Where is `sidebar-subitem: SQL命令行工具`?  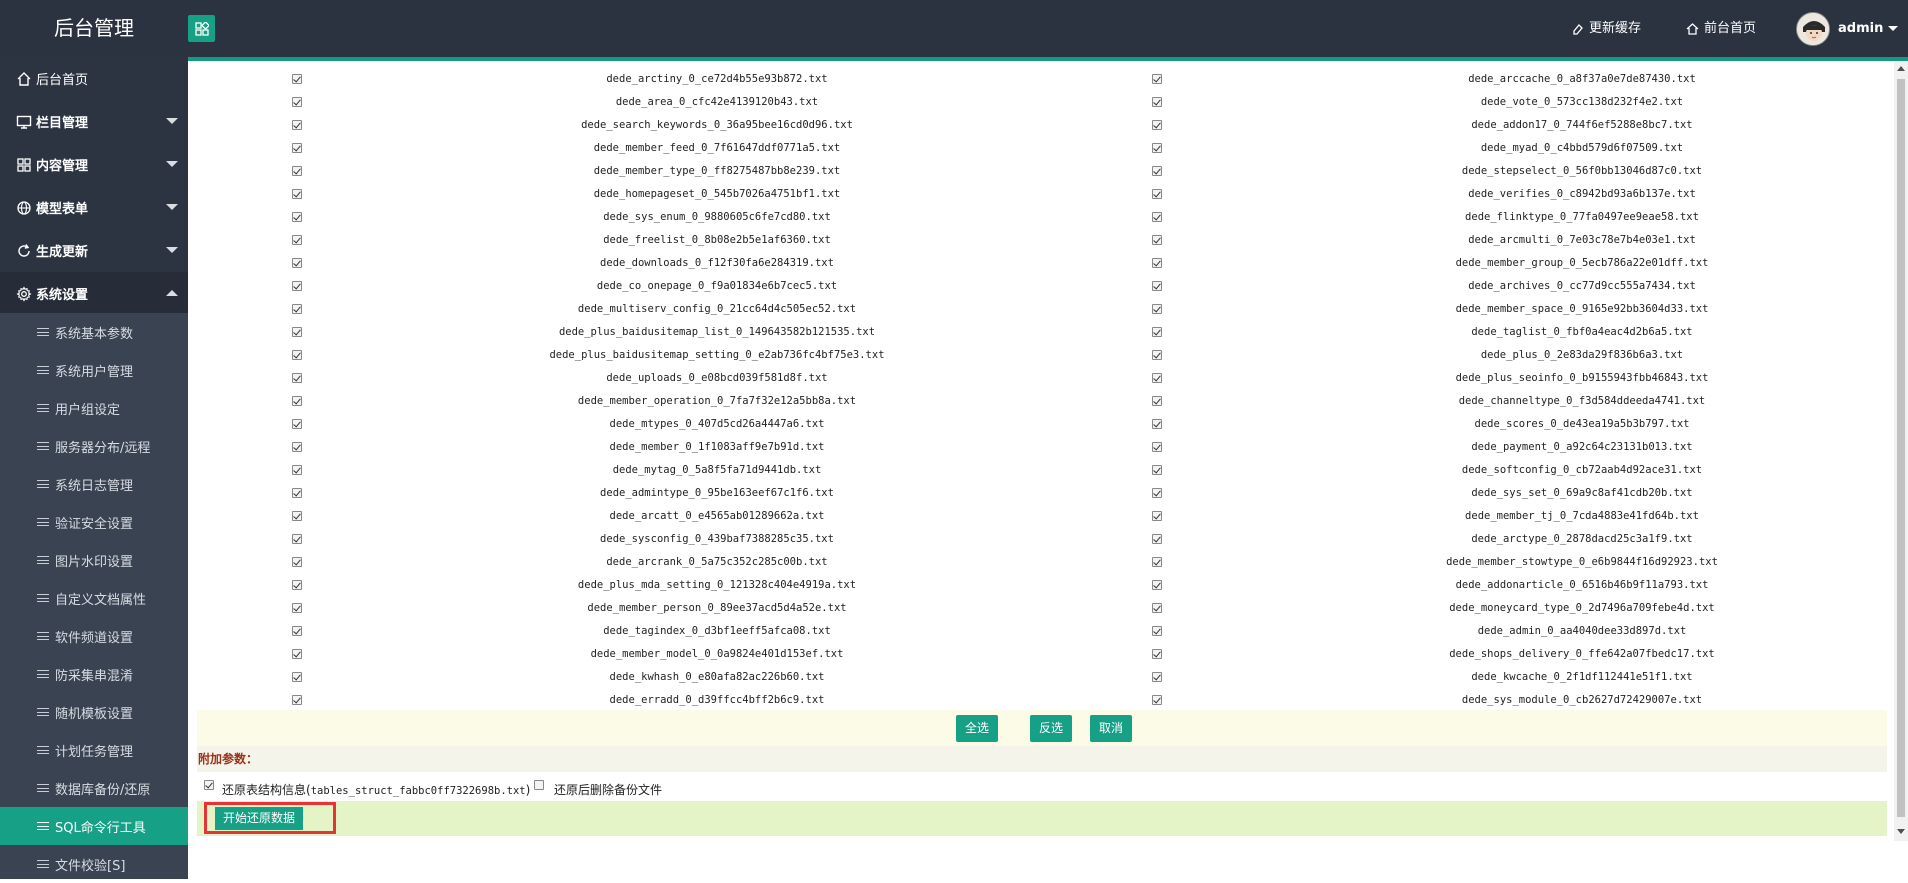 sidebar-subitem: SQL命令行工具 is located at coordinates (94, 826).